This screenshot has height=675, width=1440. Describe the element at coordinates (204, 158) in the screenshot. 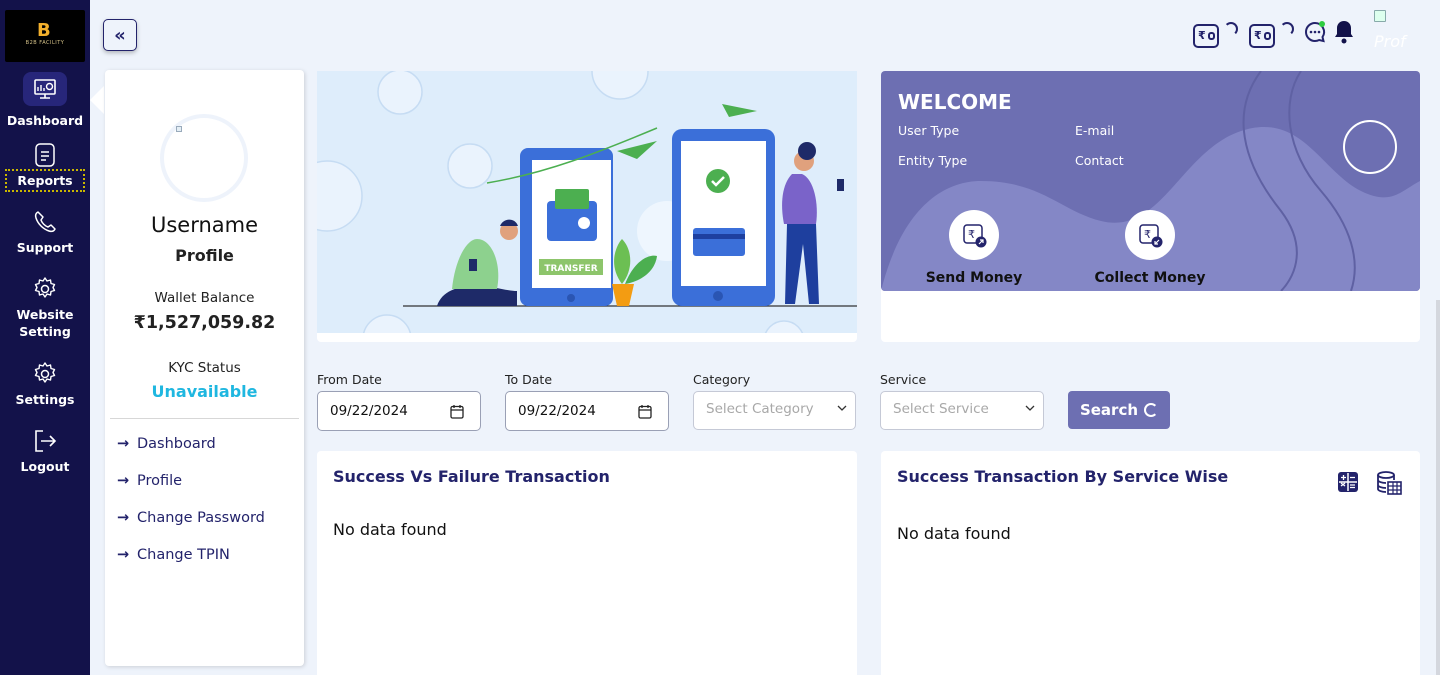

I see `profile-avatar-image` at that location.